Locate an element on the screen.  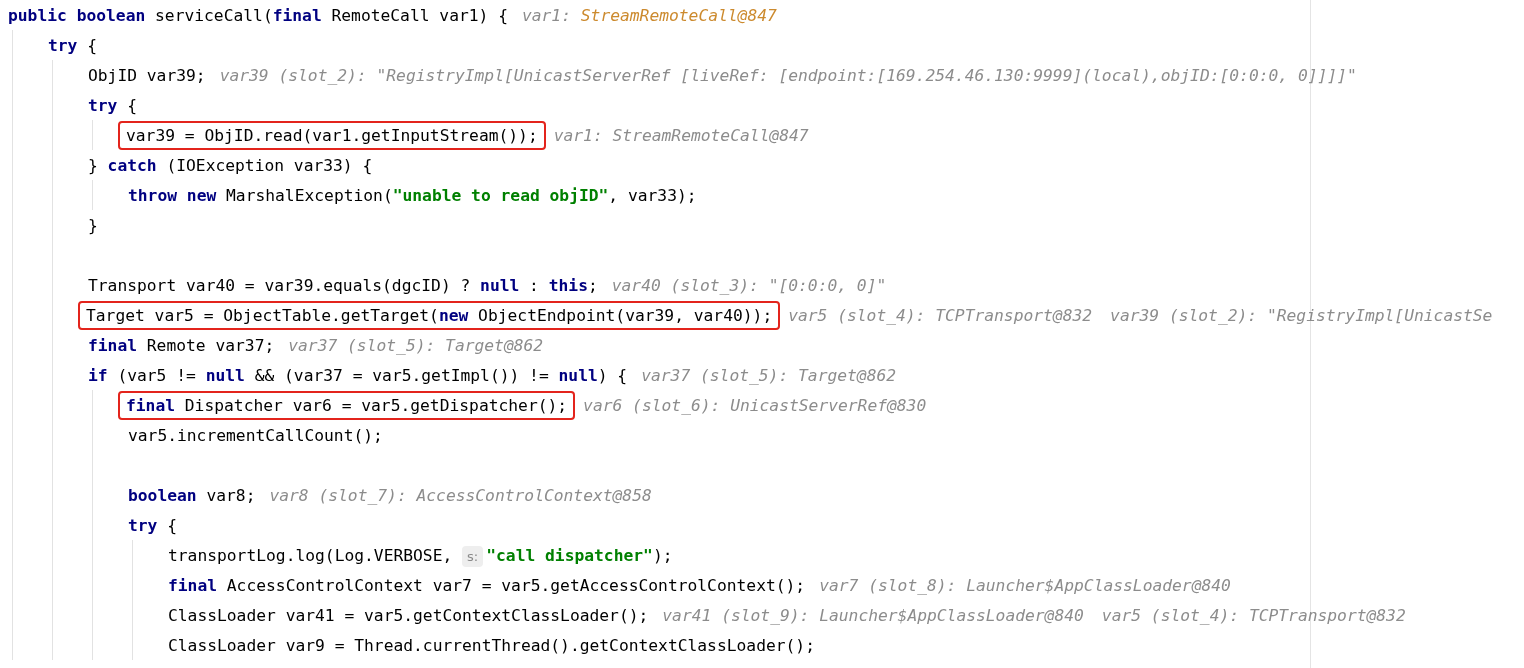
inline-value-hint: var39 (slot_2): "RegistryImpl[UnicastSe is located at coordinates (1301, 315).